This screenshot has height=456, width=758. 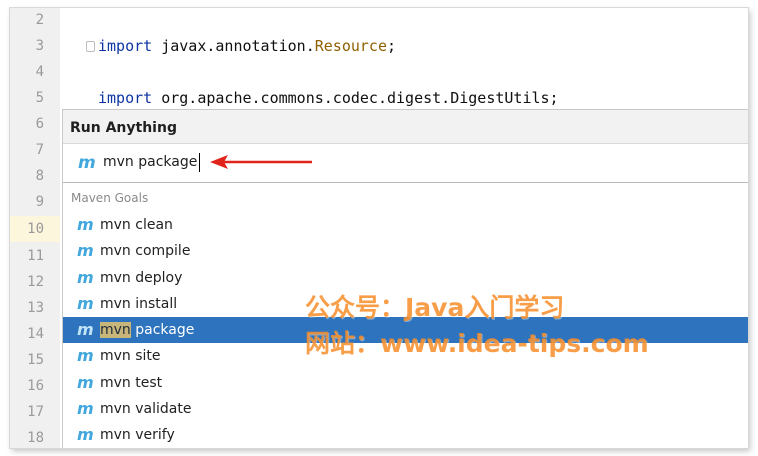 I want to click on code-line-import-resource: import javax.annotation.Resource;, so click(x=247, y=46).